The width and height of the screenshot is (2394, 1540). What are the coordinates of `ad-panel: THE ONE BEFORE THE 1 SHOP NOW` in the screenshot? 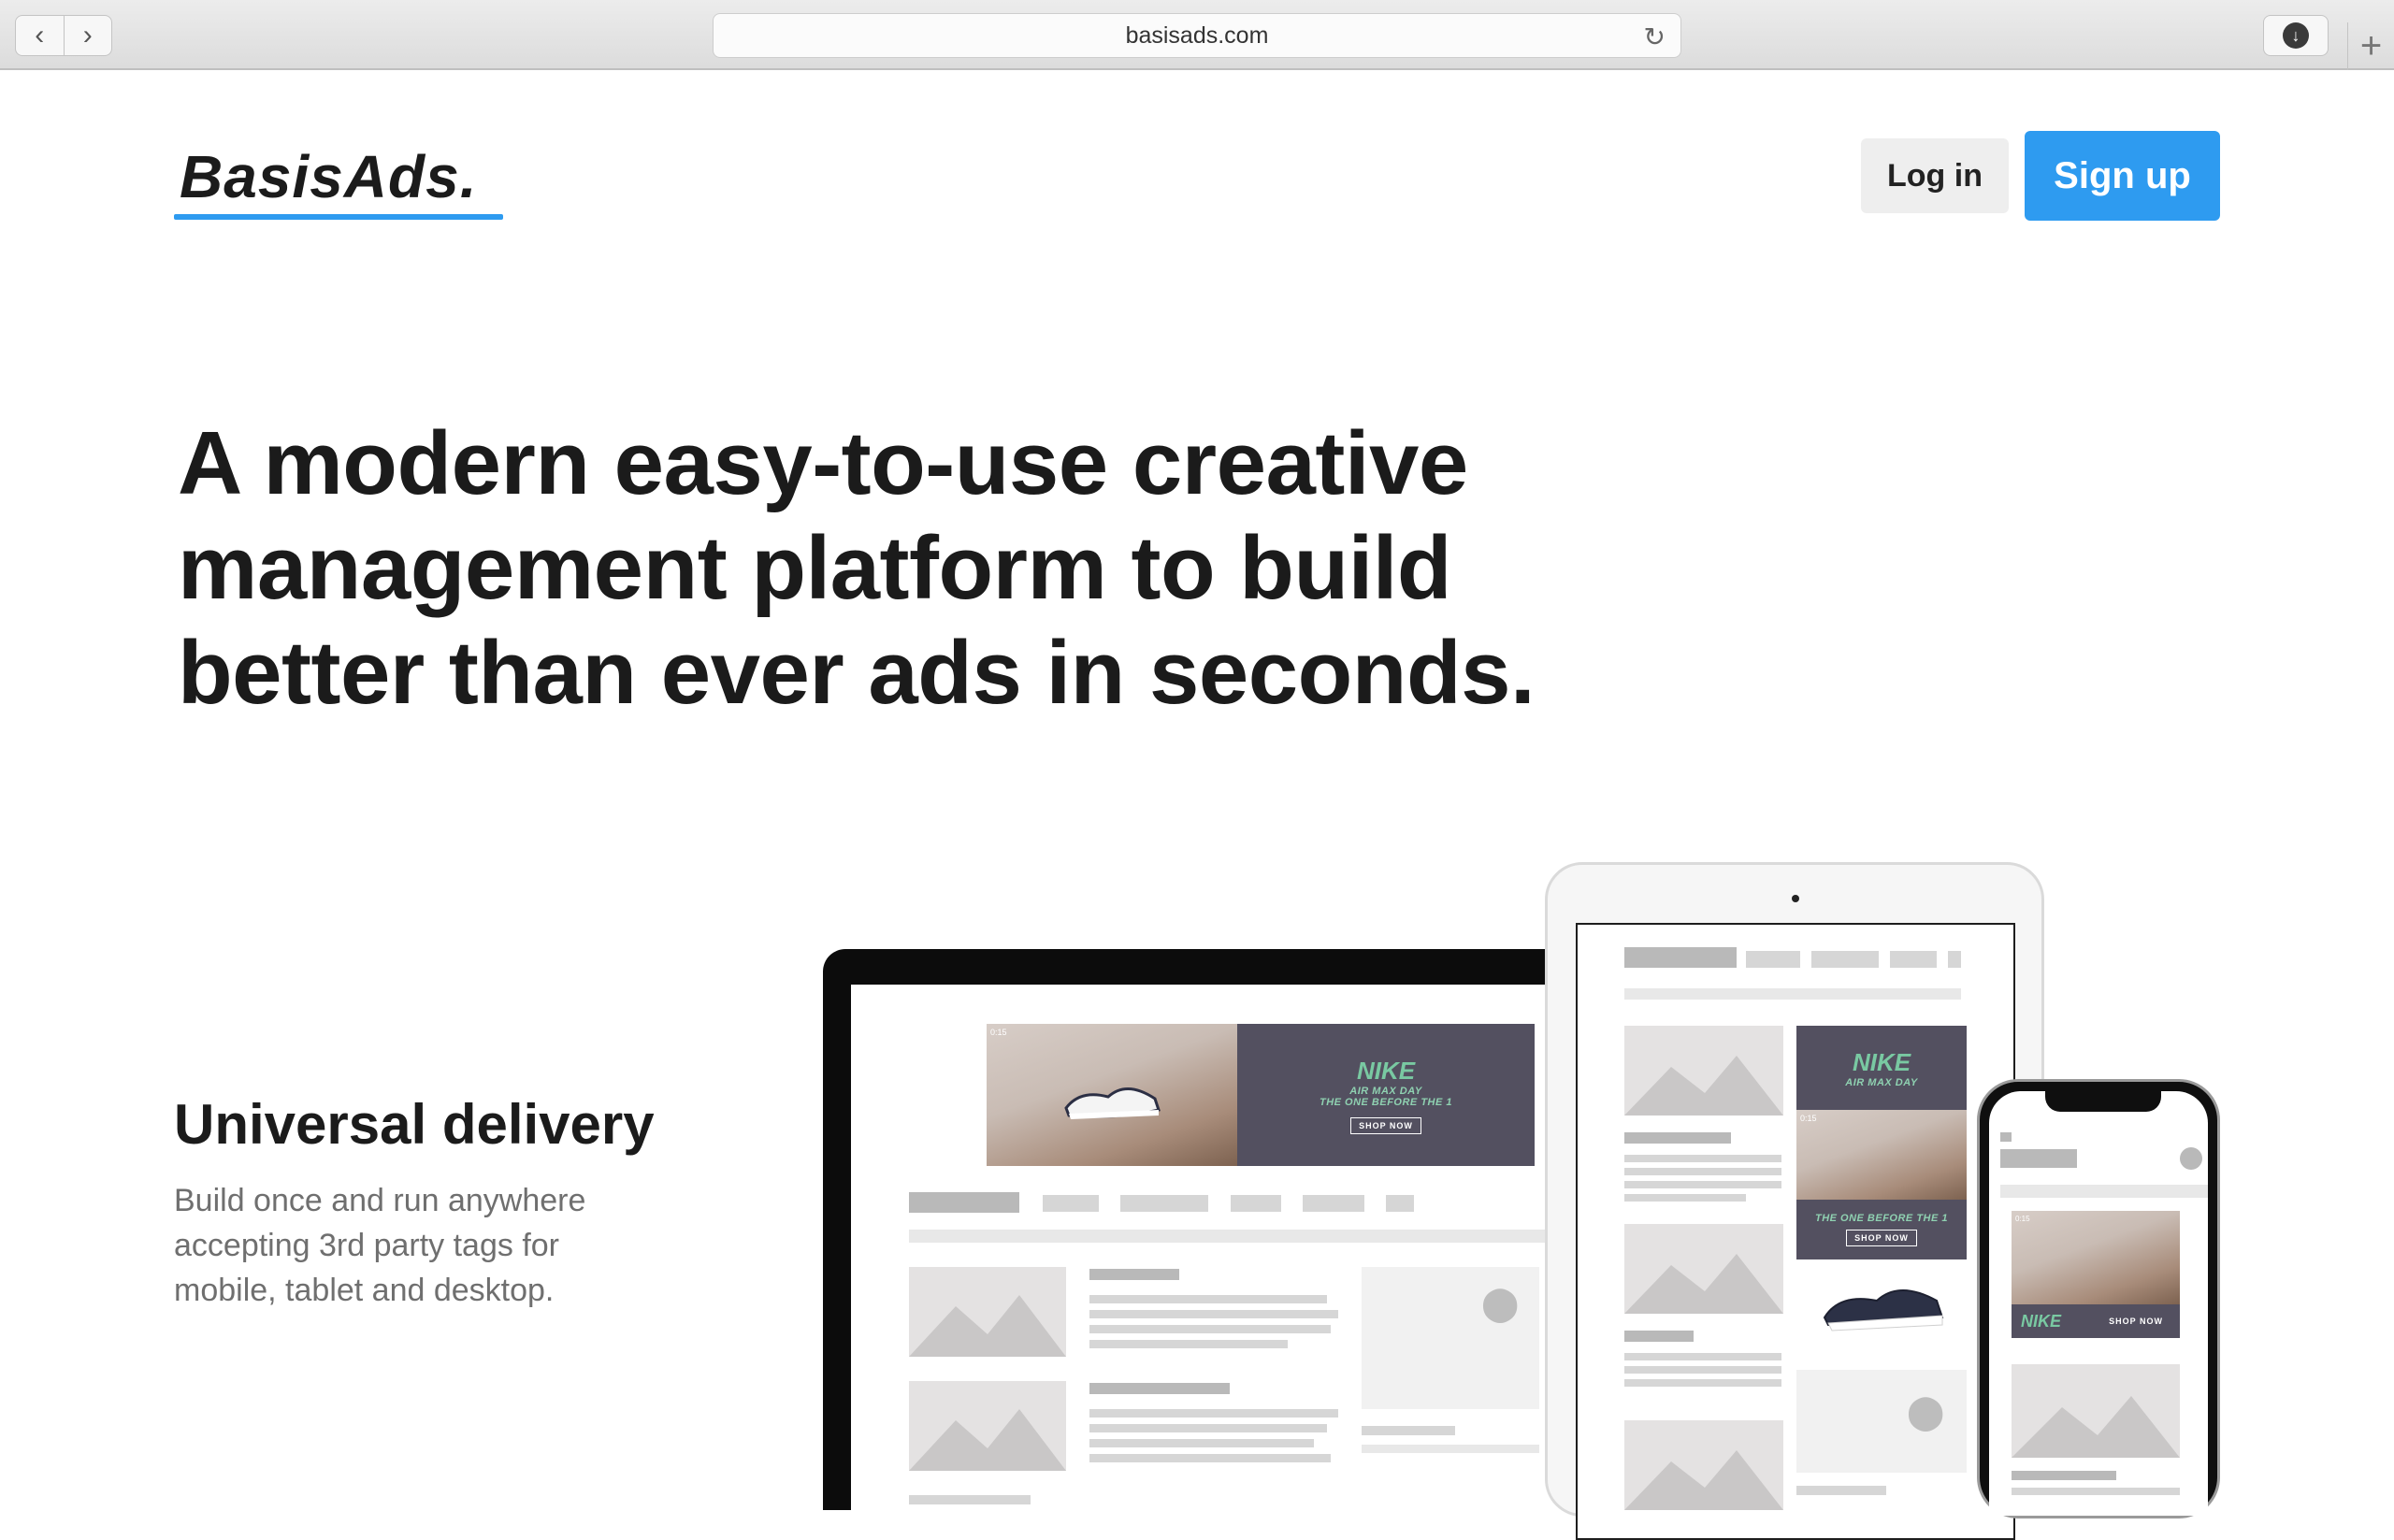 It's located at (1881, 1229).